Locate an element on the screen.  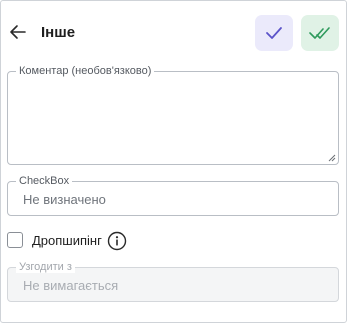
resize-grip-icon is located at coordinates (332, 158).